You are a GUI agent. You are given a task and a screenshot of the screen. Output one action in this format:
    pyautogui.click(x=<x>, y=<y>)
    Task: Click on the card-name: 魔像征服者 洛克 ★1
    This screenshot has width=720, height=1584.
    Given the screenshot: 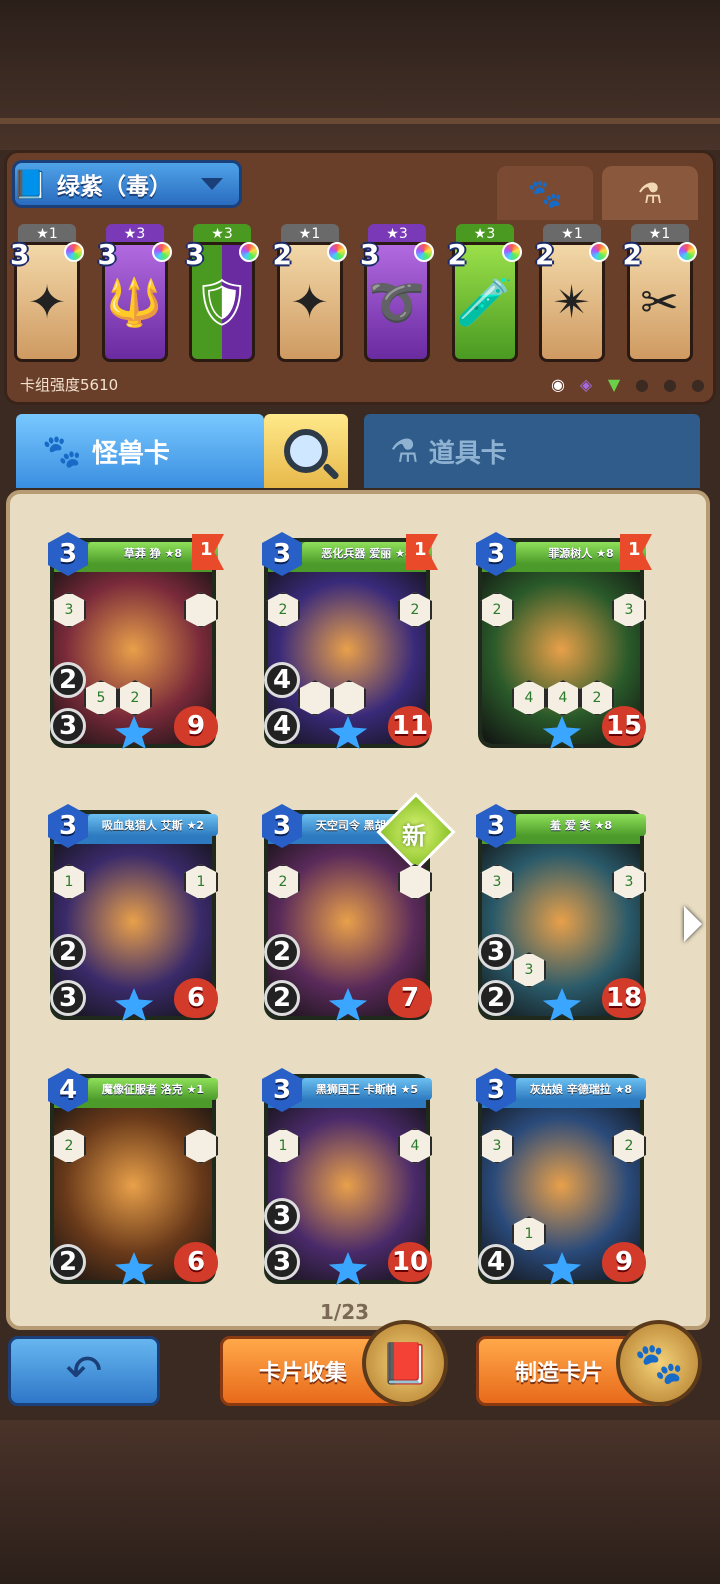 What is the action you would take?
    pyautogui.click(x=153, y=1089)
    